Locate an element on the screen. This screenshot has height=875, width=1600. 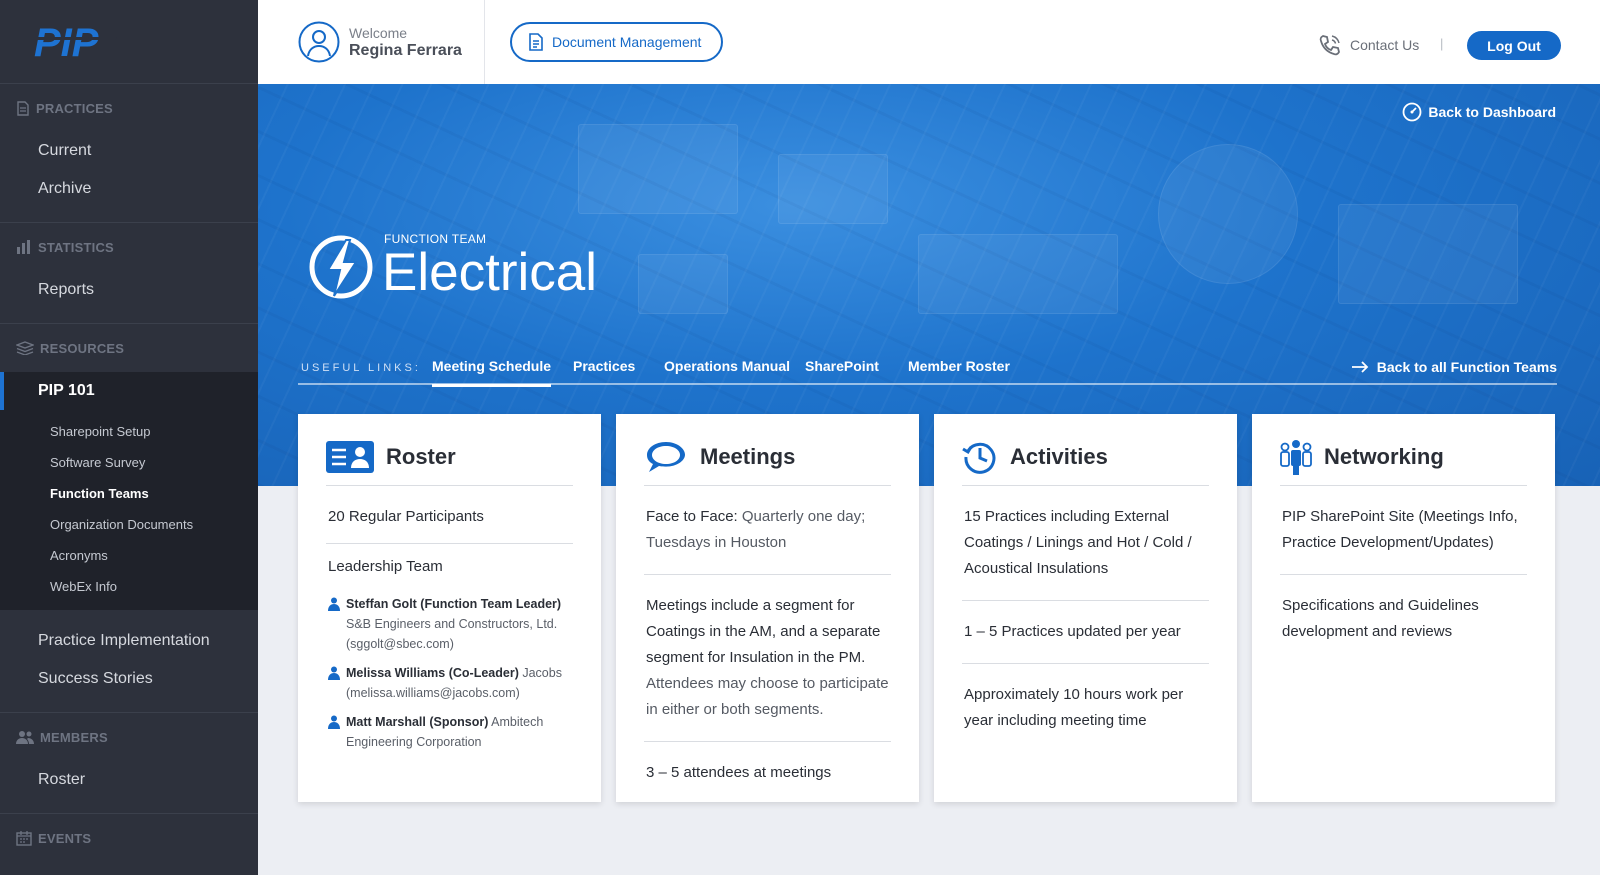
calendar-icon is located at coordinates (24, 838).